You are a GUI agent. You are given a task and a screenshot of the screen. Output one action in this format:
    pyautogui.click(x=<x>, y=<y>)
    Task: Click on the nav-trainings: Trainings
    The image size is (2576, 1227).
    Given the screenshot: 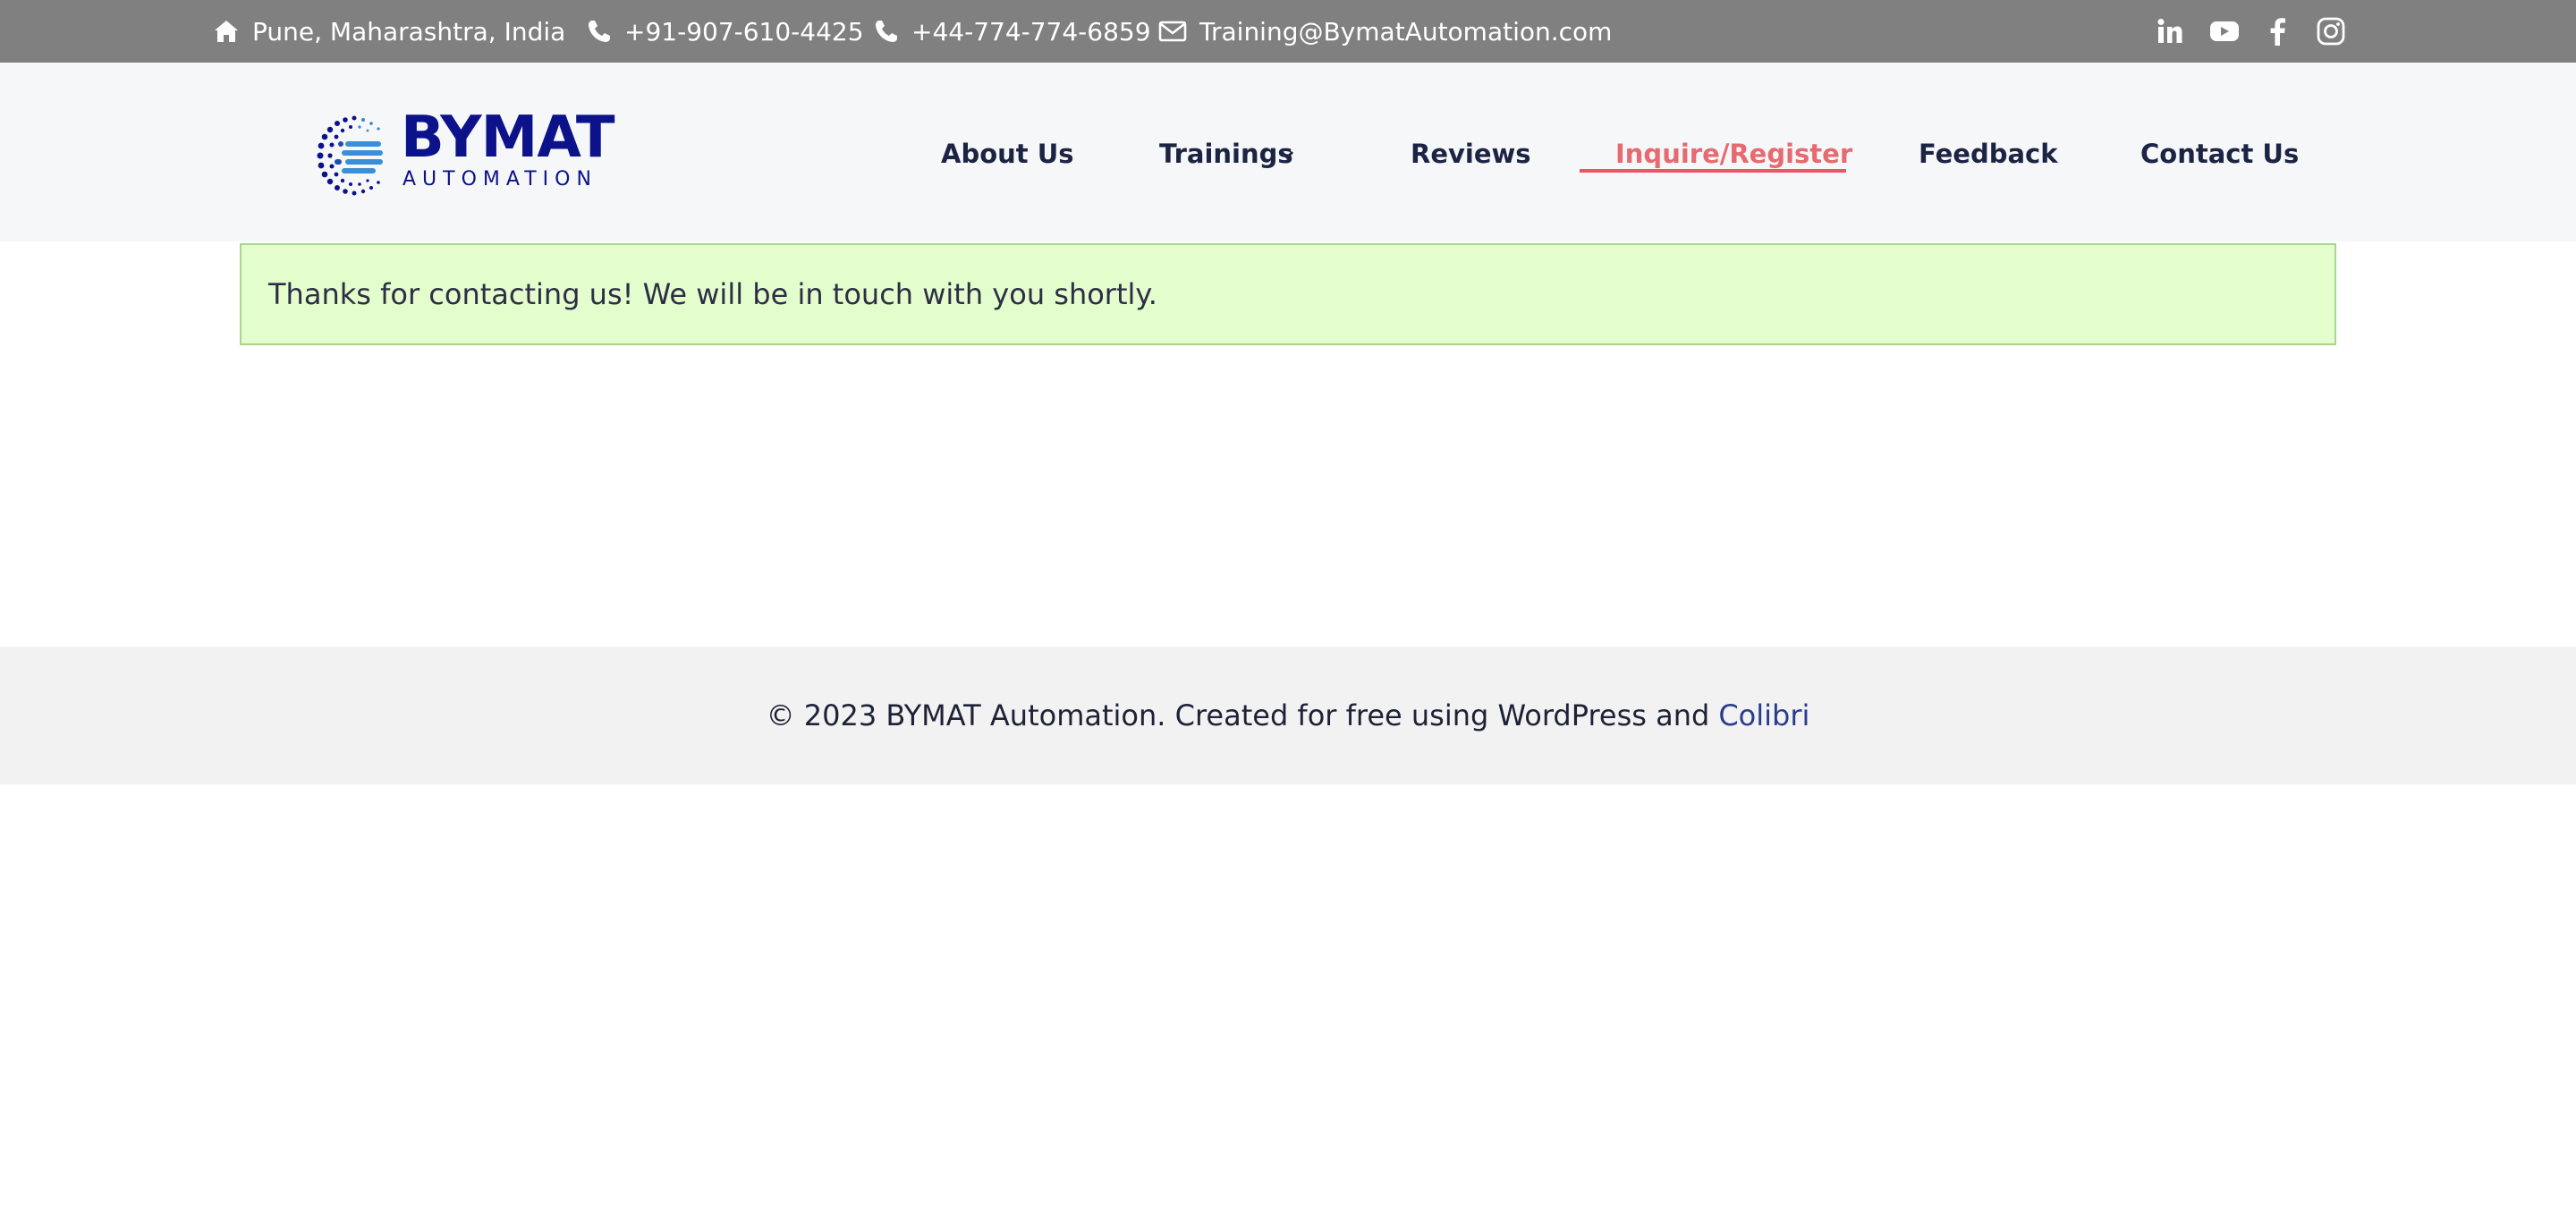 What is the action you would take?
    pyautogui.click(x=1230, y=154)
    